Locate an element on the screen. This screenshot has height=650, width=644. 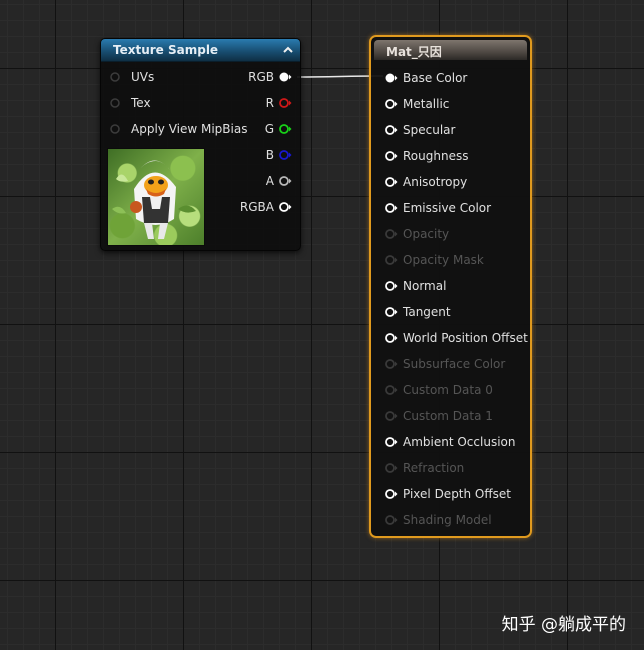
material-pin-13: Custom Data 1 is located at coordinates (438, 416).